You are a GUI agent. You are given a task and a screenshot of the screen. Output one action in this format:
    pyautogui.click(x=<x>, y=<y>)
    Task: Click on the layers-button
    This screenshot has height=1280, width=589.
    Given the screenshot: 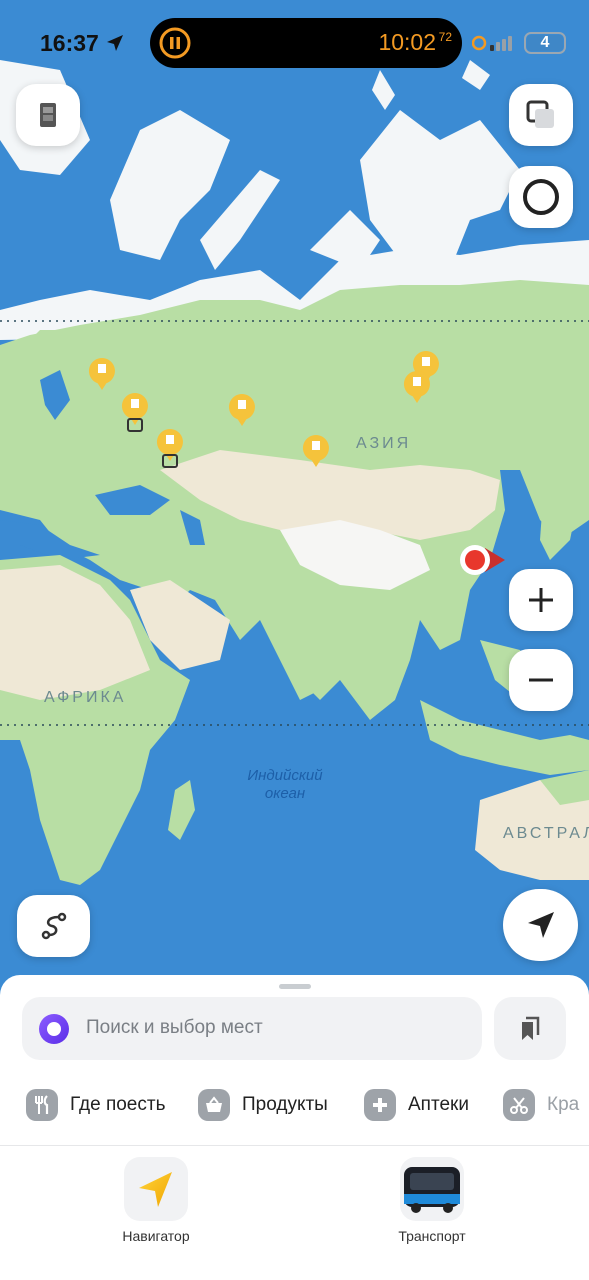 What is the action you would take?
    pyautogui.click(x=541, y=115)
    